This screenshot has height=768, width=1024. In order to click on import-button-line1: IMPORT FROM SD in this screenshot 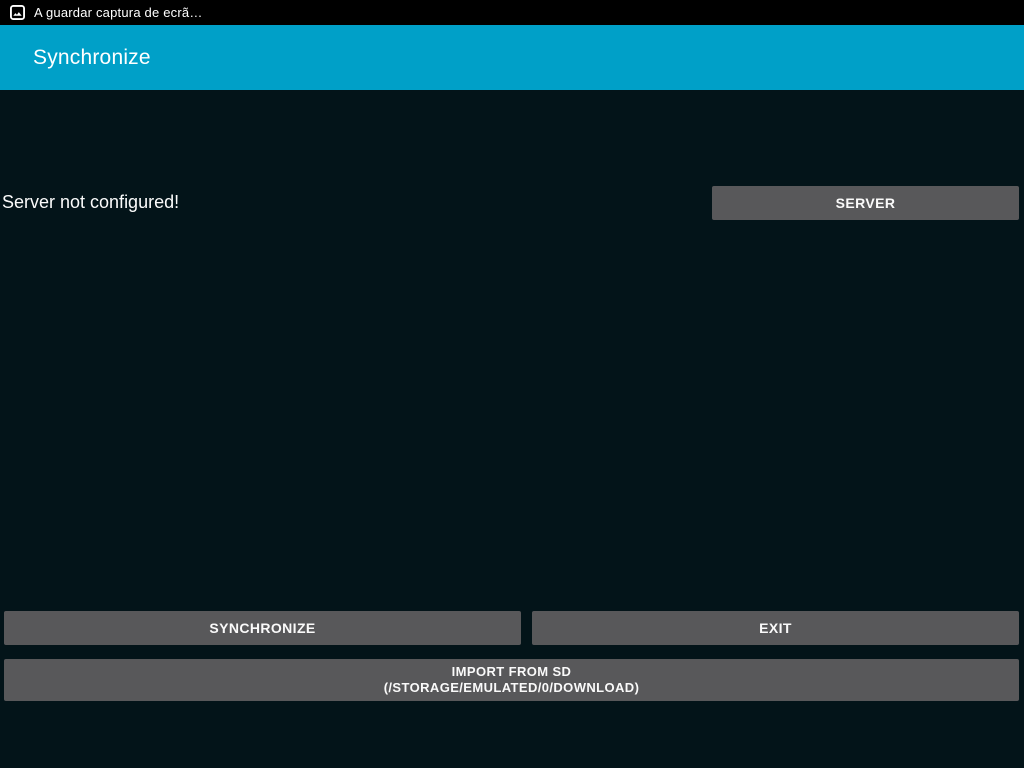, I will do `click(511, 671)`.